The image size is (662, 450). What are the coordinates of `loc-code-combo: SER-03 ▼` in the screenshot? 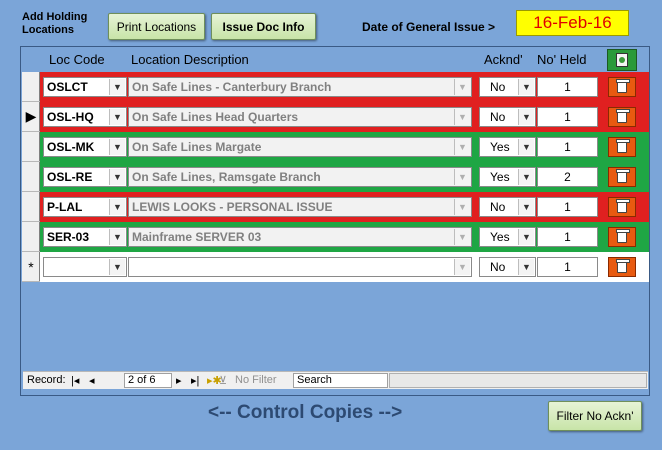 It's located at (85, 237).